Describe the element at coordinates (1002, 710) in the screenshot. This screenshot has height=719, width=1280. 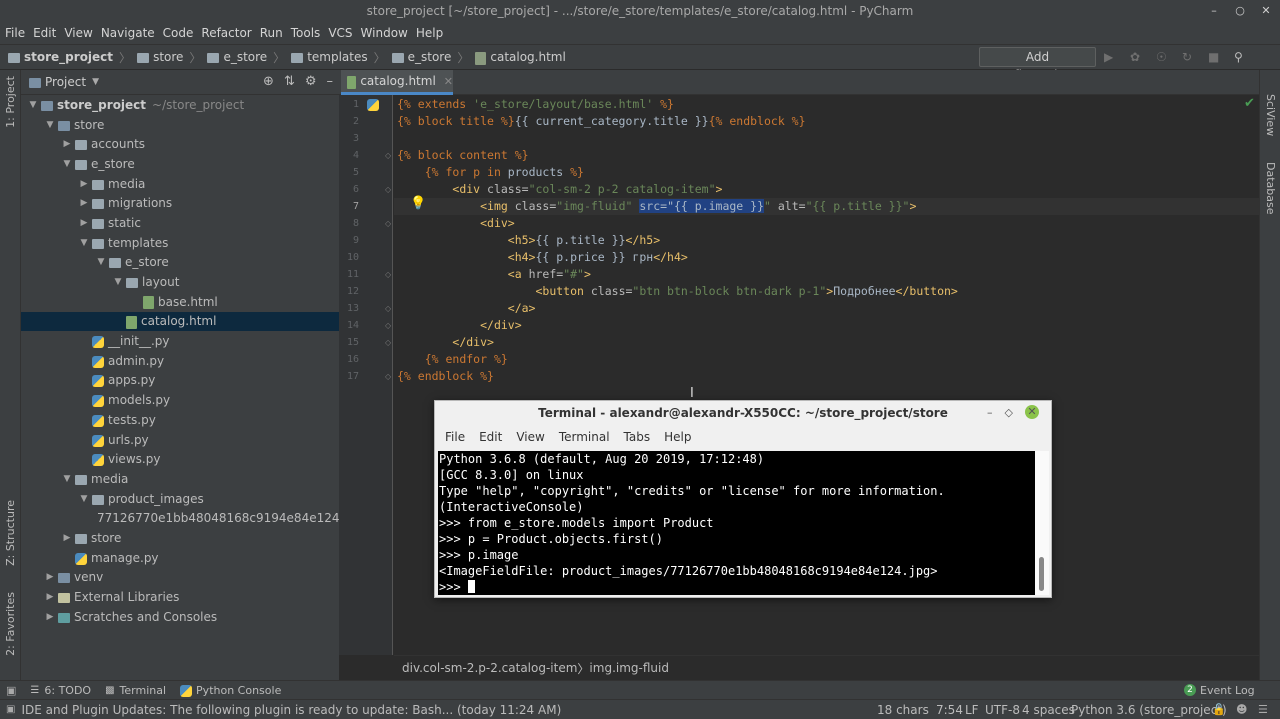
I see `file-encoding: UTF-8` at that location.